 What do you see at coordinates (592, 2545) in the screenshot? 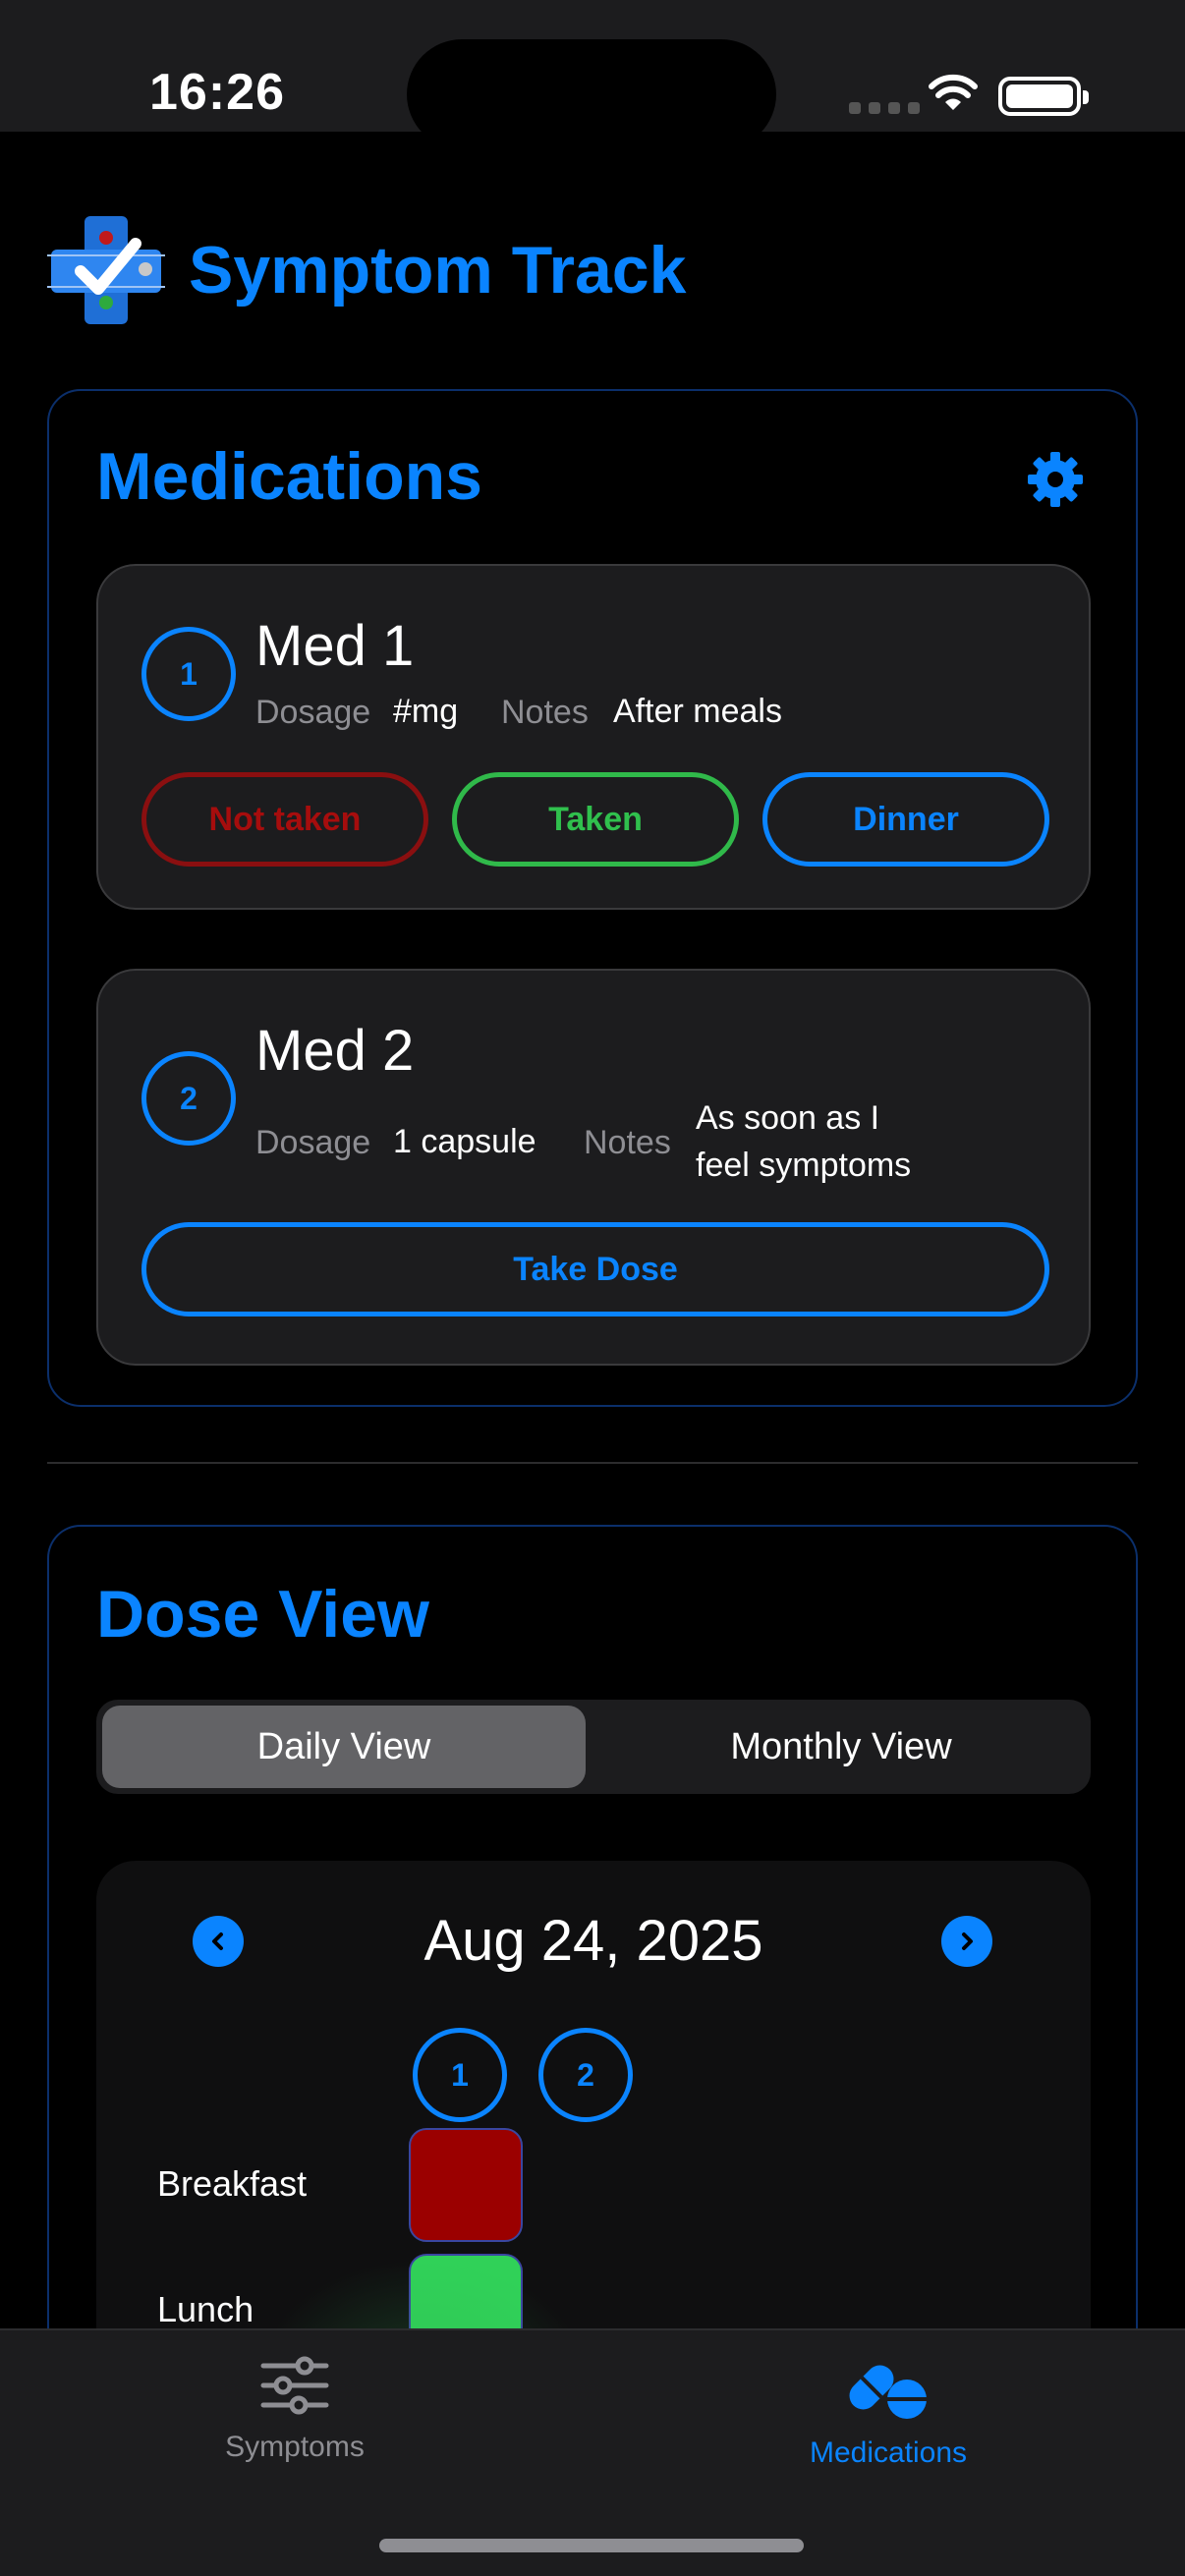
I see `home-indicator` at bounding box center [592, 2545].